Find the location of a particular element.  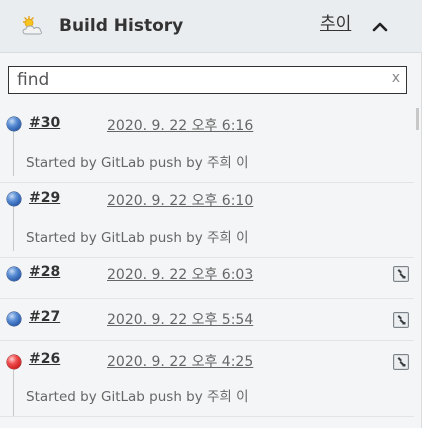

build-row: #28 2020. 9. 22 오후 6:03 is located at coordinates (207, 278).